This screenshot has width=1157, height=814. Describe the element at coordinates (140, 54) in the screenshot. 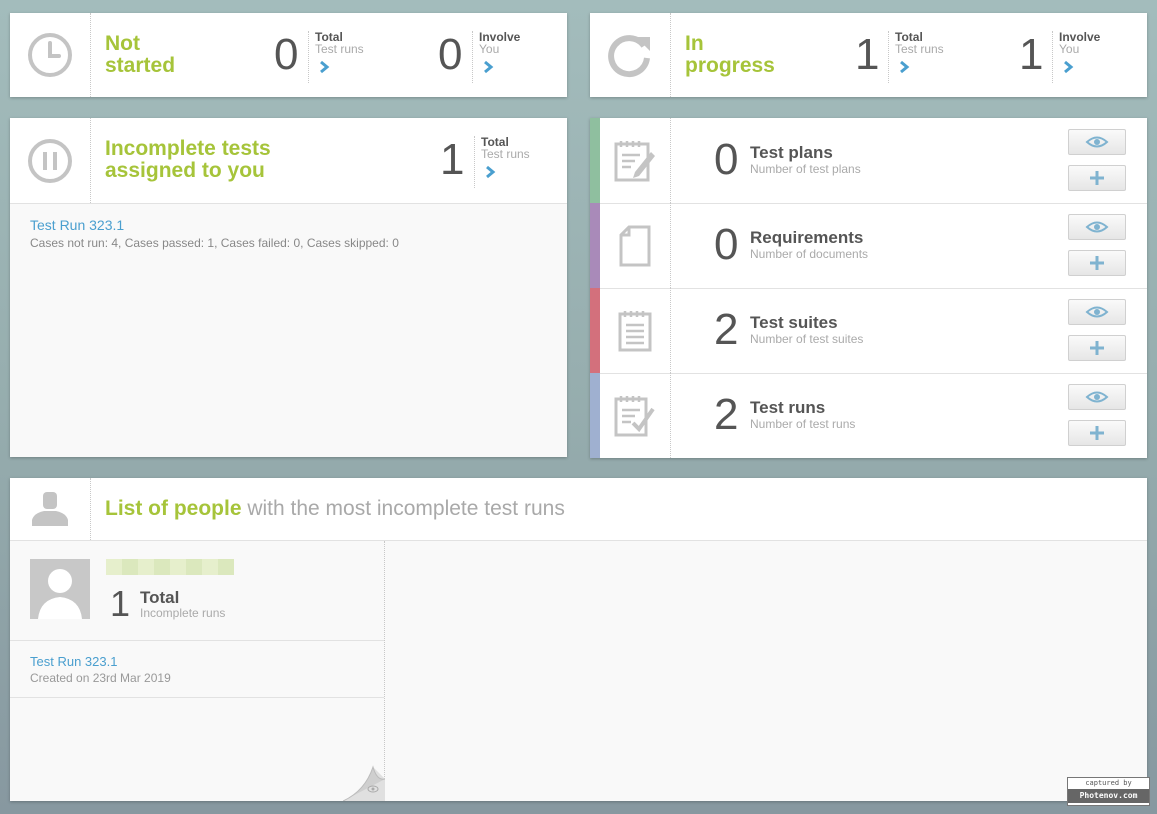

I see `not-started-title: Not started` at that location.